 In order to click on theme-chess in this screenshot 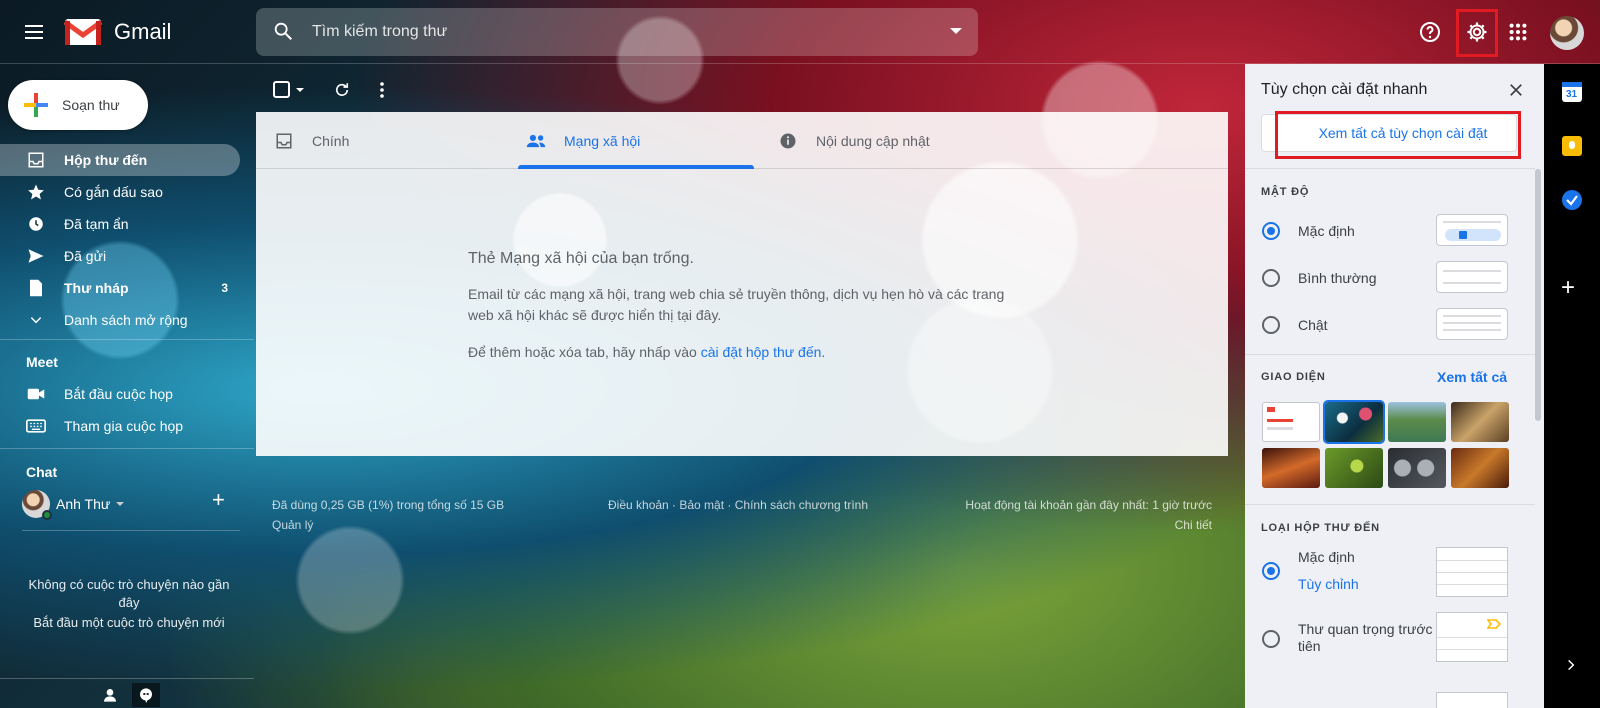, I will do `click(1480, 422)`.